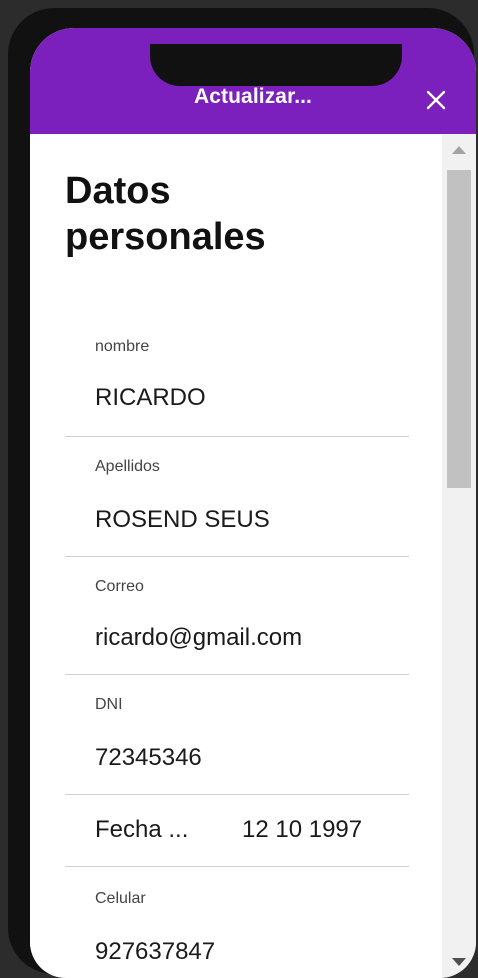 Image resolution: width=478 pixels, height=978 pixels. I want to click on page-title-line1: Datos, so click(118, 191).